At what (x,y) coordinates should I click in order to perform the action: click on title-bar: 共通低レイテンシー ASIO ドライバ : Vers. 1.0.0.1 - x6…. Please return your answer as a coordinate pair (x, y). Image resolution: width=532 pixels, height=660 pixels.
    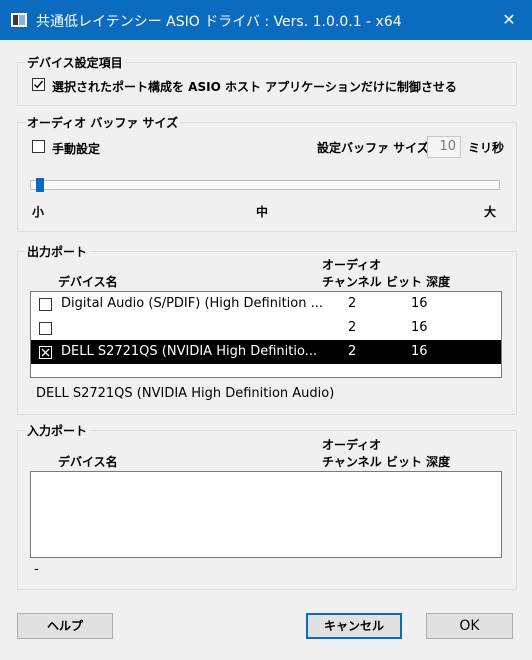
    Looking at the image, I should click on (266, 20).